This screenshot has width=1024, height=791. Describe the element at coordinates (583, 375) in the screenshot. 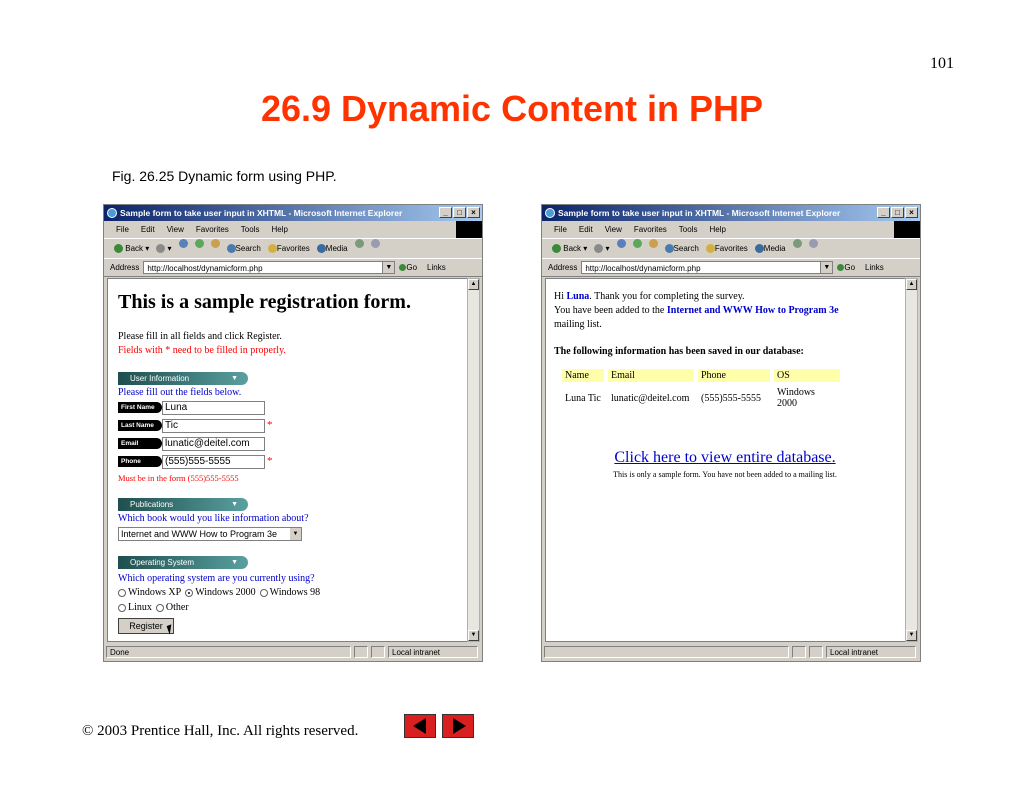

I see `header-name: Name` at that location.